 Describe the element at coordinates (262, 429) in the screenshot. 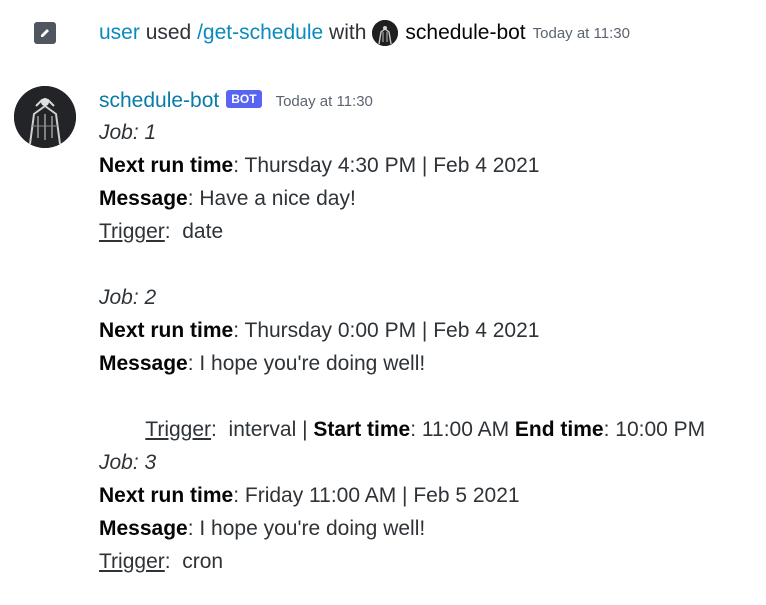

I see `trigger-value: : interval |` at that location.